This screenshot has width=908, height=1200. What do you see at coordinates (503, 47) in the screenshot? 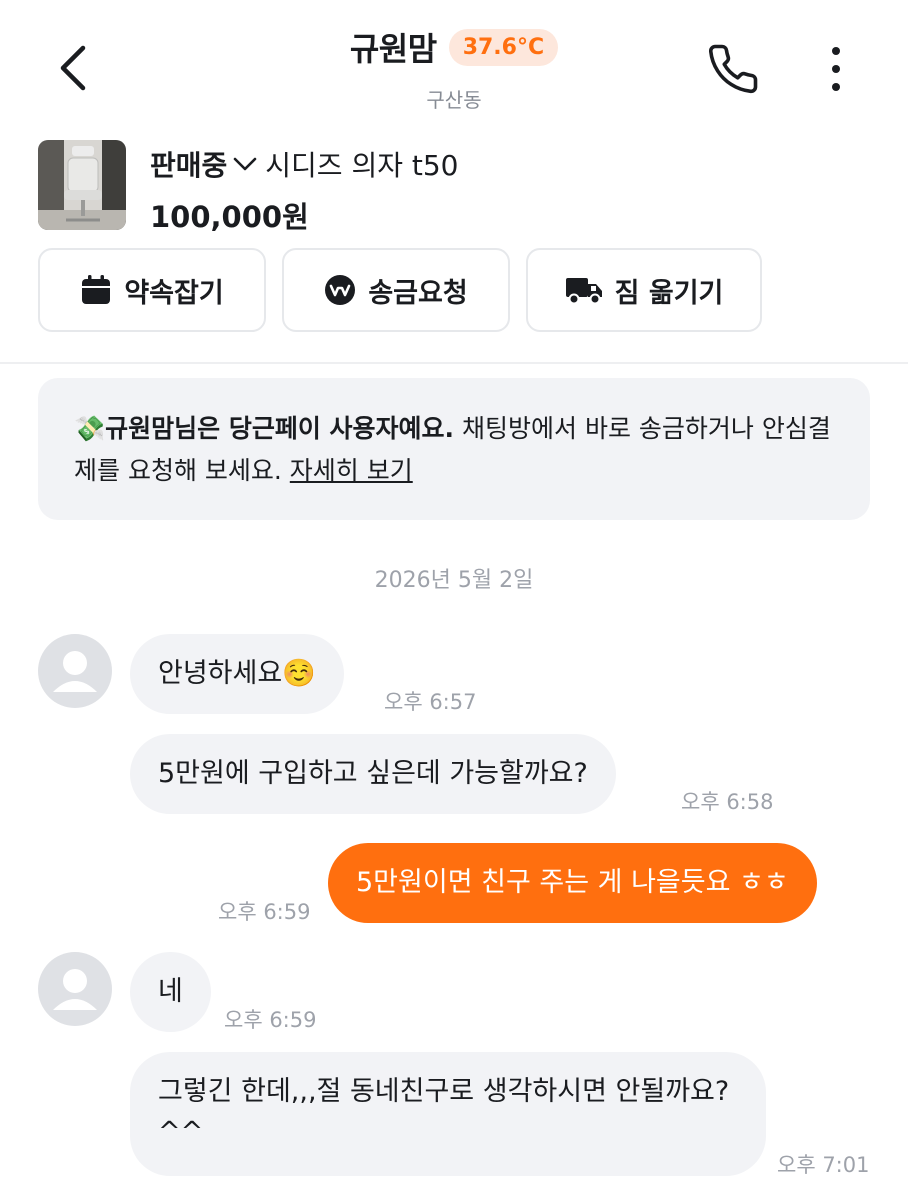
I see `manner-temperature-badge: 37.6°C` at bounding box center [503, 47].